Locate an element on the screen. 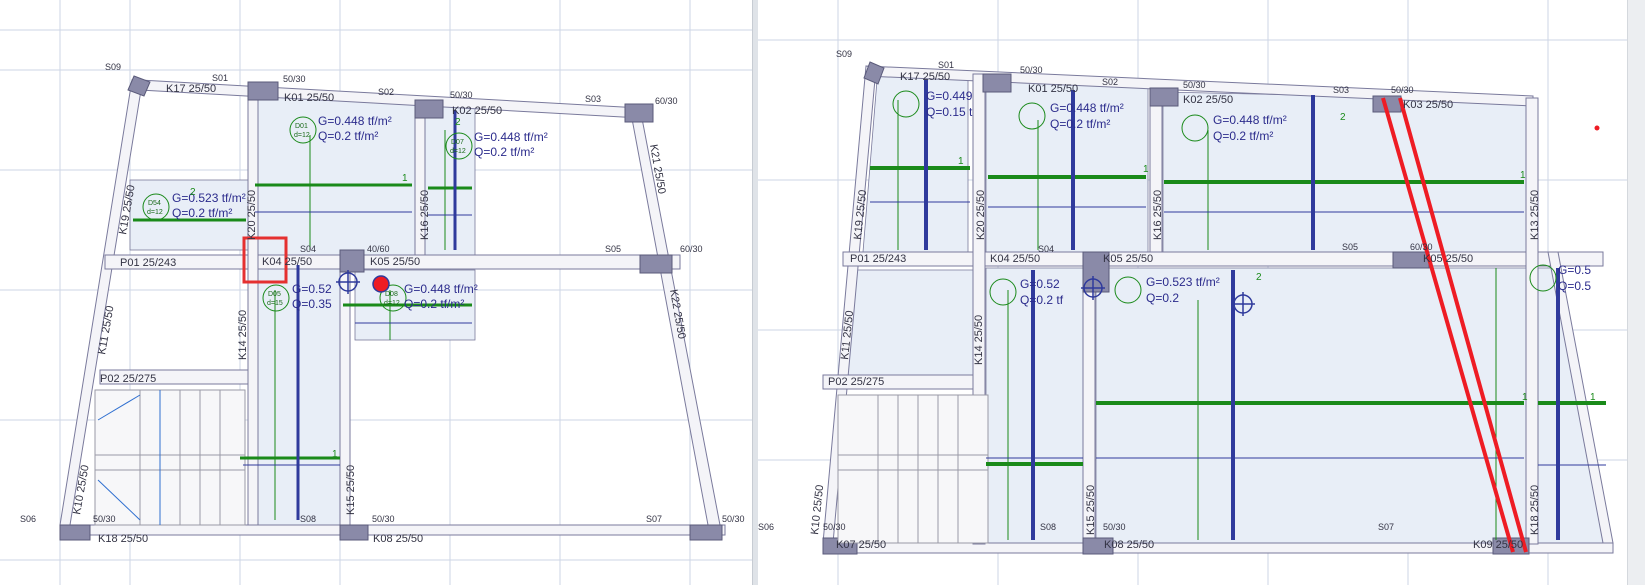 The width and height of the screenshot is (1645, 585). beam-label: K07 25/50 is located at coordinates (861, 545).